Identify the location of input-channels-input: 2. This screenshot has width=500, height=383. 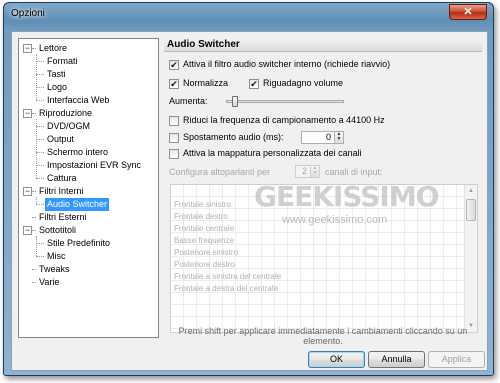
(303, 171).